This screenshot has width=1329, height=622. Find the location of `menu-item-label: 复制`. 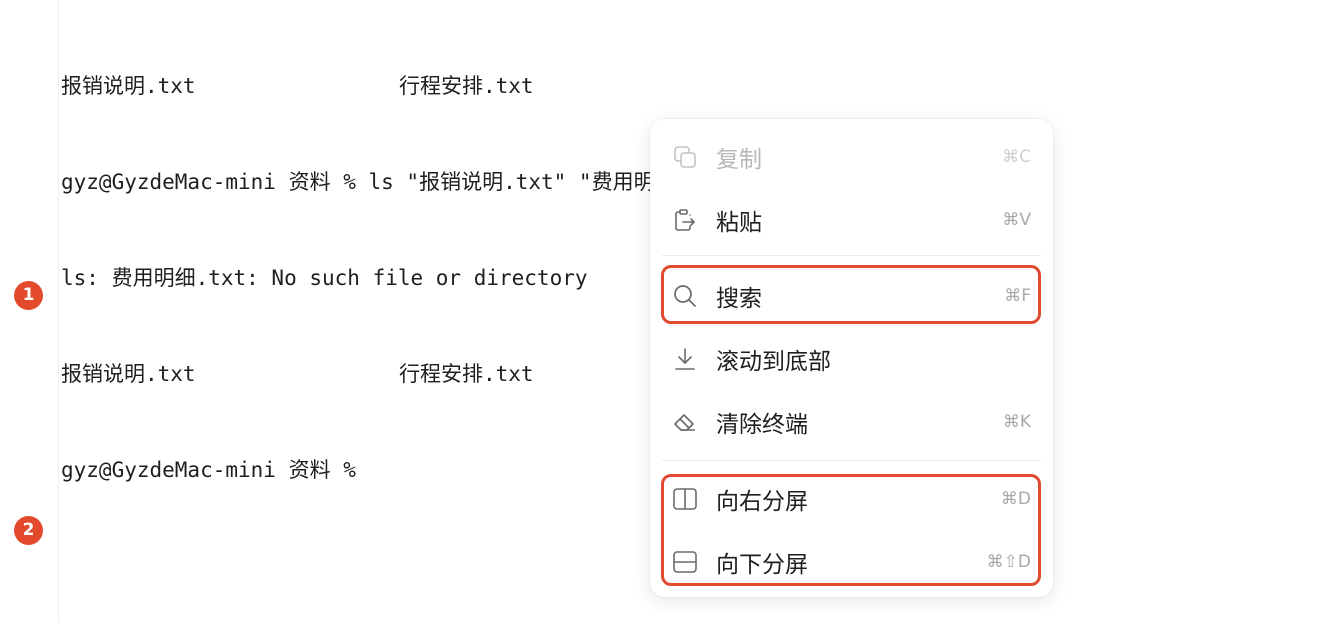

menu-item-label: 复制 is located at coordinates (739, 160).